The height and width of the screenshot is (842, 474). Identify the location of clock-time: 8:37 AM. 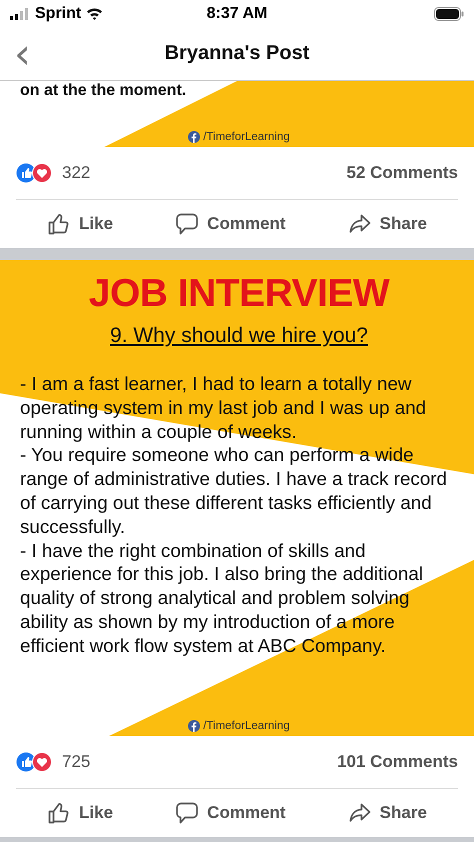
(237, 13).